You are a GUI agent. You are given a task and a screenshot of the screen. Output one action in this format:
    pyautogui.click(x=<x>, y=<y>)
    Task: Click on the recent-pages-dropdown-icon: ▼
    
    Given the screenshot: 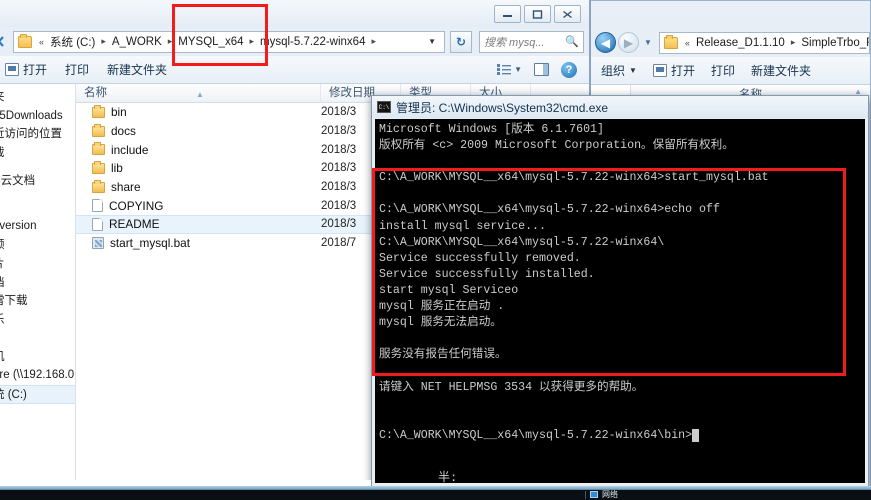 What is the action you would take?
    pyautogui.click(x=648, y=42)
    